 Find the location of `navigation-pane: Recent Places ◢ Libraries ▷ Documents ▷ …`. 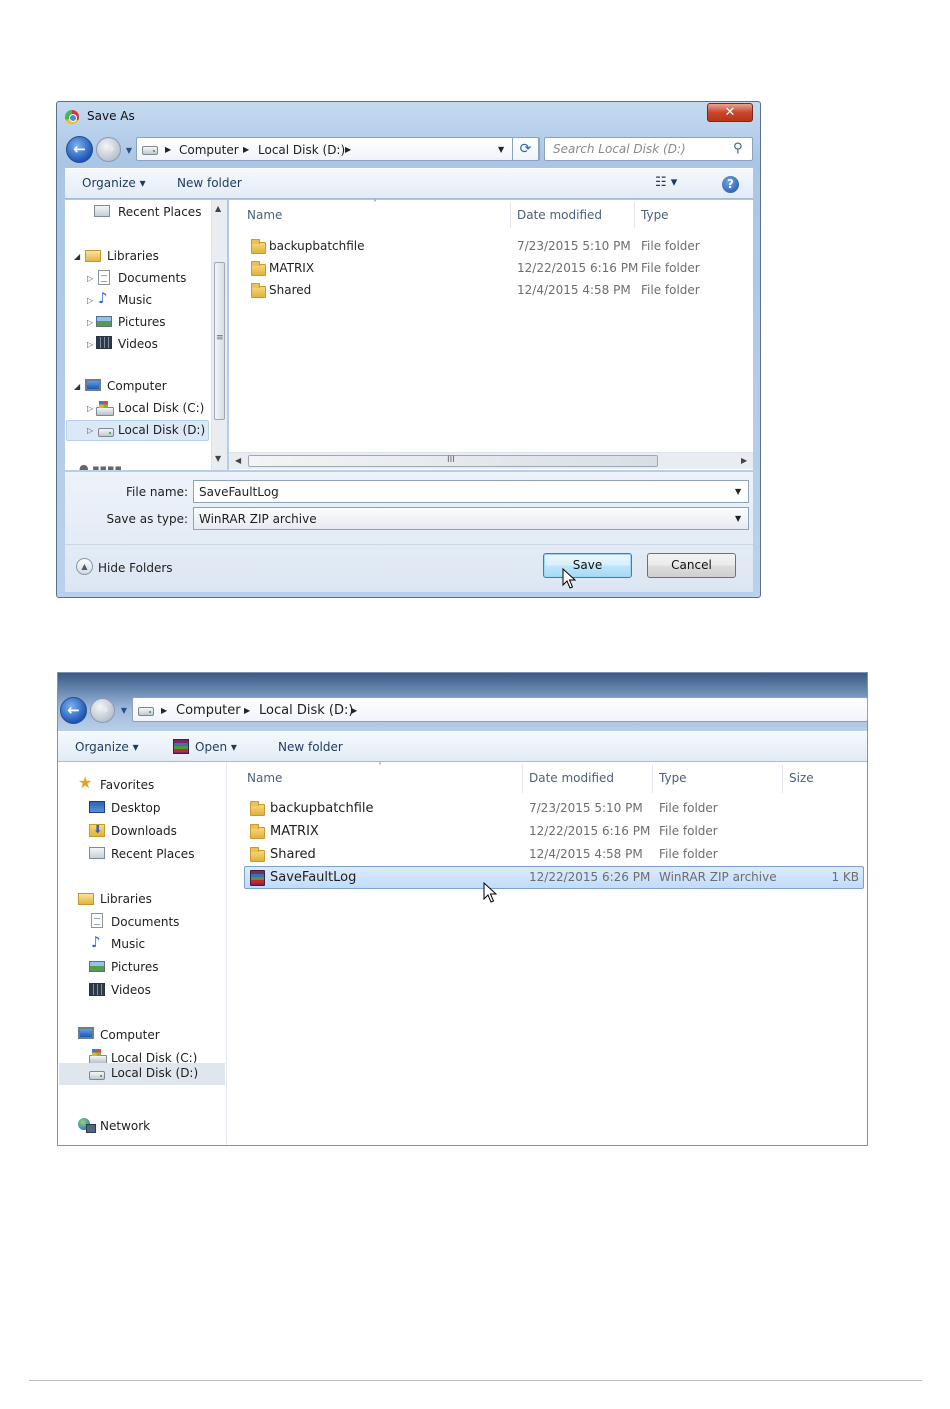

navigation-pane: Recent Places ◢ Libraries ▷ Documents ▷ … is located at coordinates (146, 335).